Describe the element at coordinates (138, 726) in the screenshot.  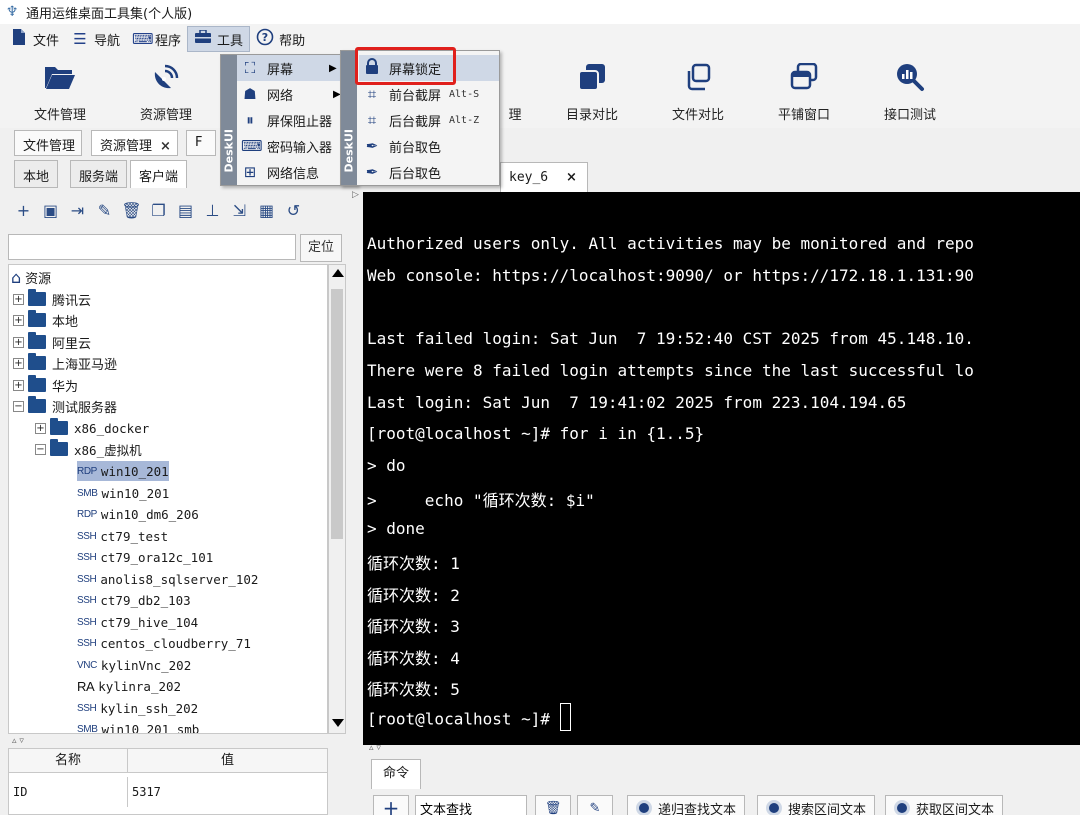
I see `tree-leaf: SMB win10_201_smb` at that location.